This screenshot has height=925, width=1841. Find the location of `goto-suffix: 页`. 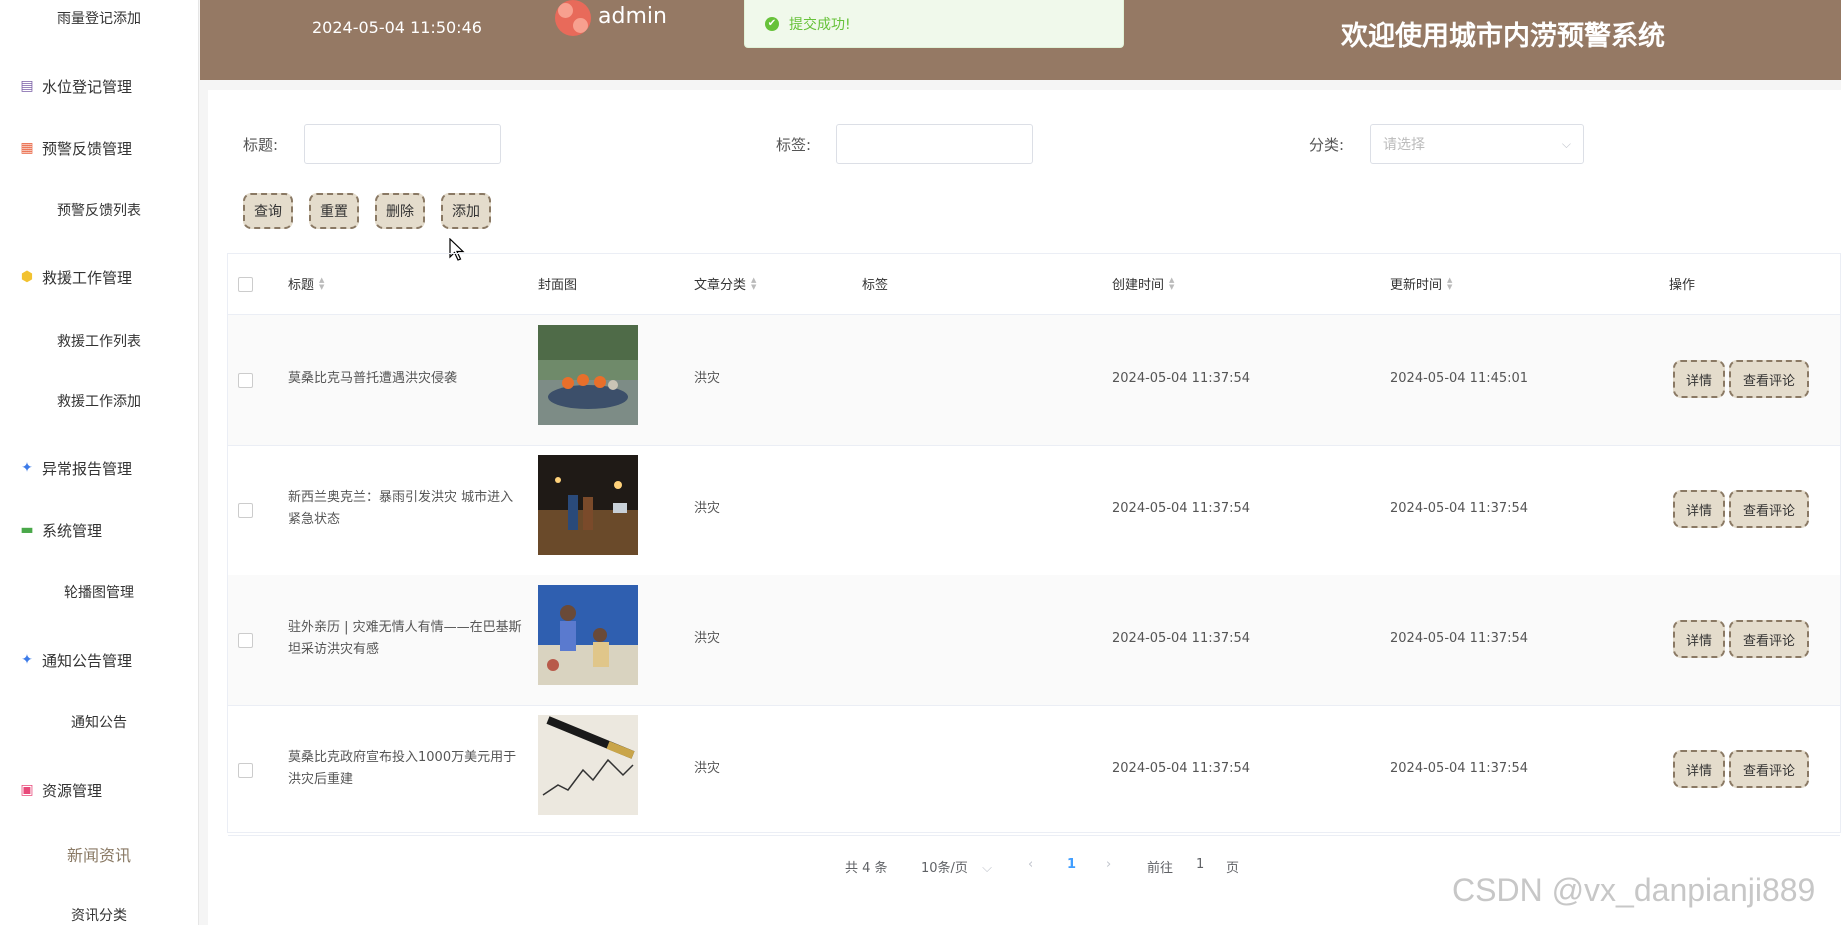

goto-suffix: 页 is located at coordinates (1233, 868).